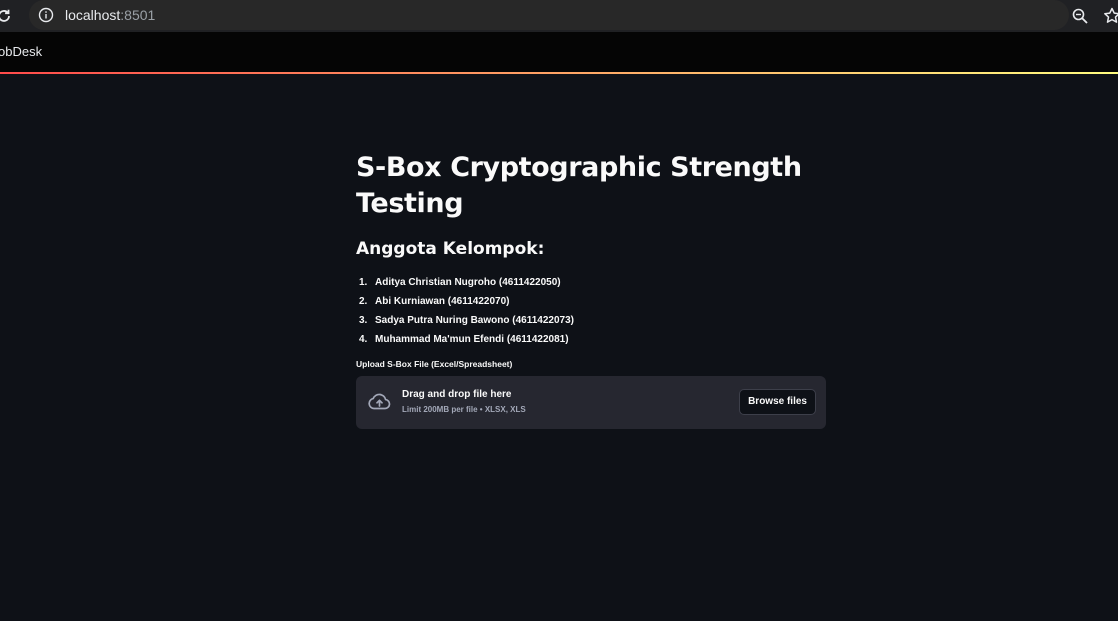 Image resolution: width=1118 pixels, height=621 pixels. What do you see at coordinates (363, 301) in the screenshot?
I see `list-number: 2.` at bounding box center [363, 301].